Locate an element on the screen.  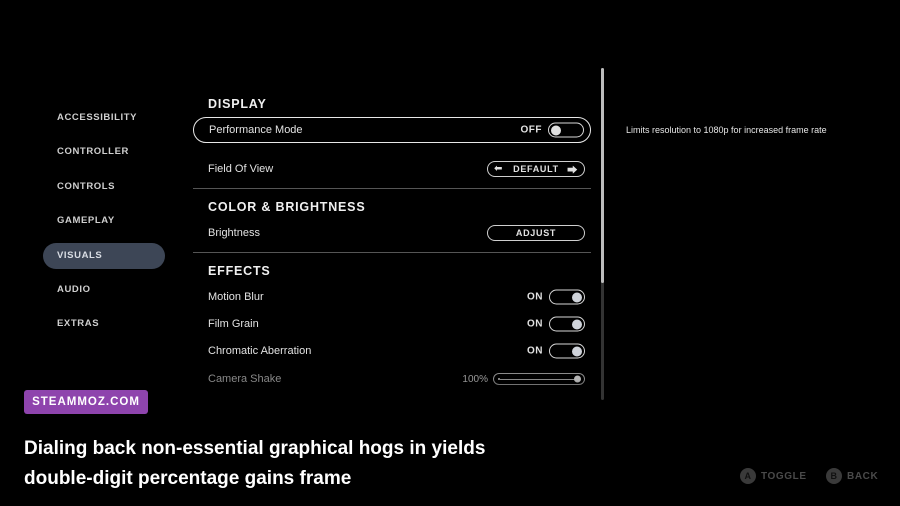
film-grain-row: Film Grain ON is located at coordinates (392, 324).